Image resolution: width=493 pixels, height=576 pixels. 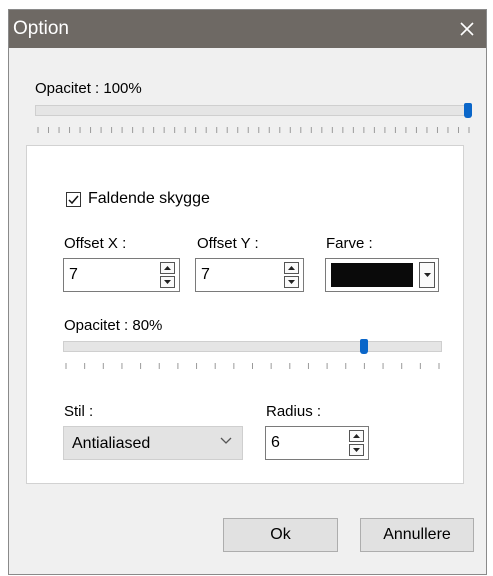 I want to click on shadow-opacity-slider-thumb, so click(x=363, y=346).